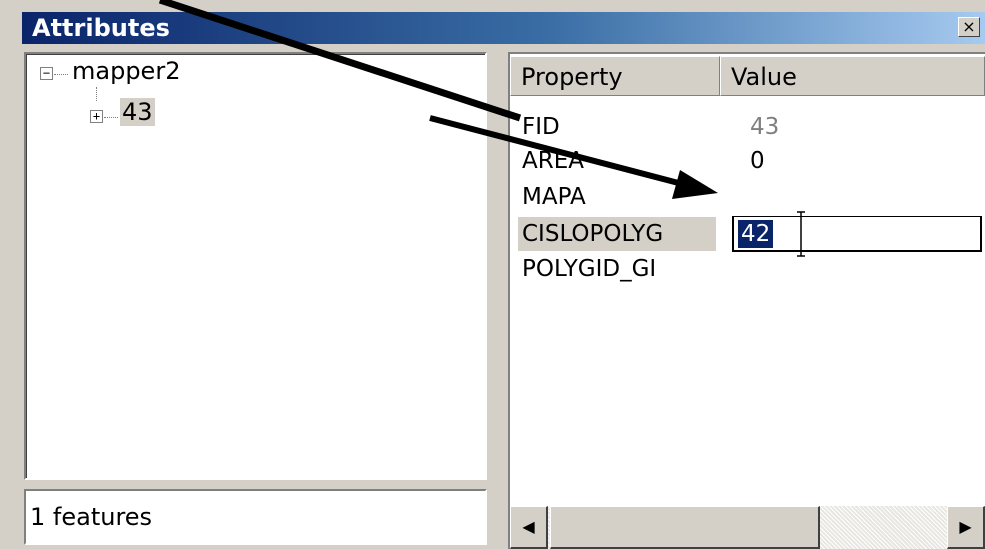 Image resolution: width=985 pixels, height=549 pixels. I want to click on property-value: 0, so click(757, 161).